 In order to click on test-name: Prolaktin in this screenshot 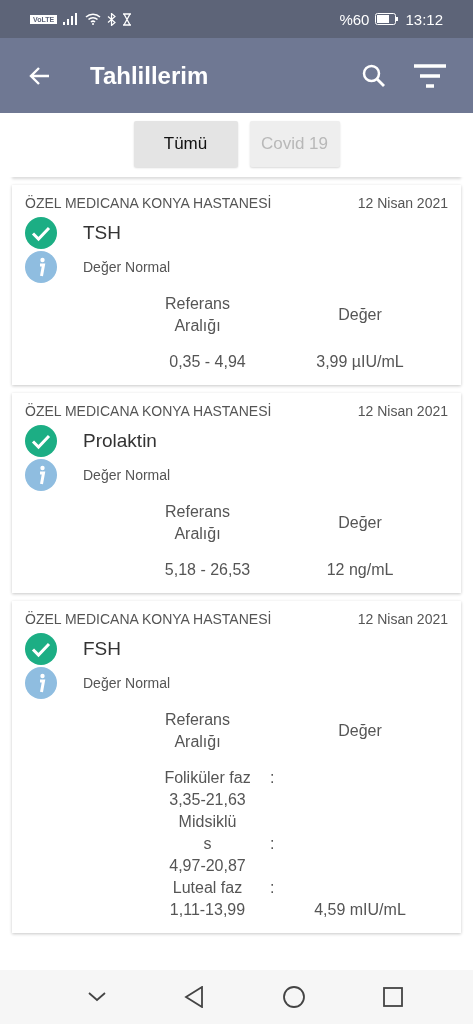, I will do `click(120, 441)`.